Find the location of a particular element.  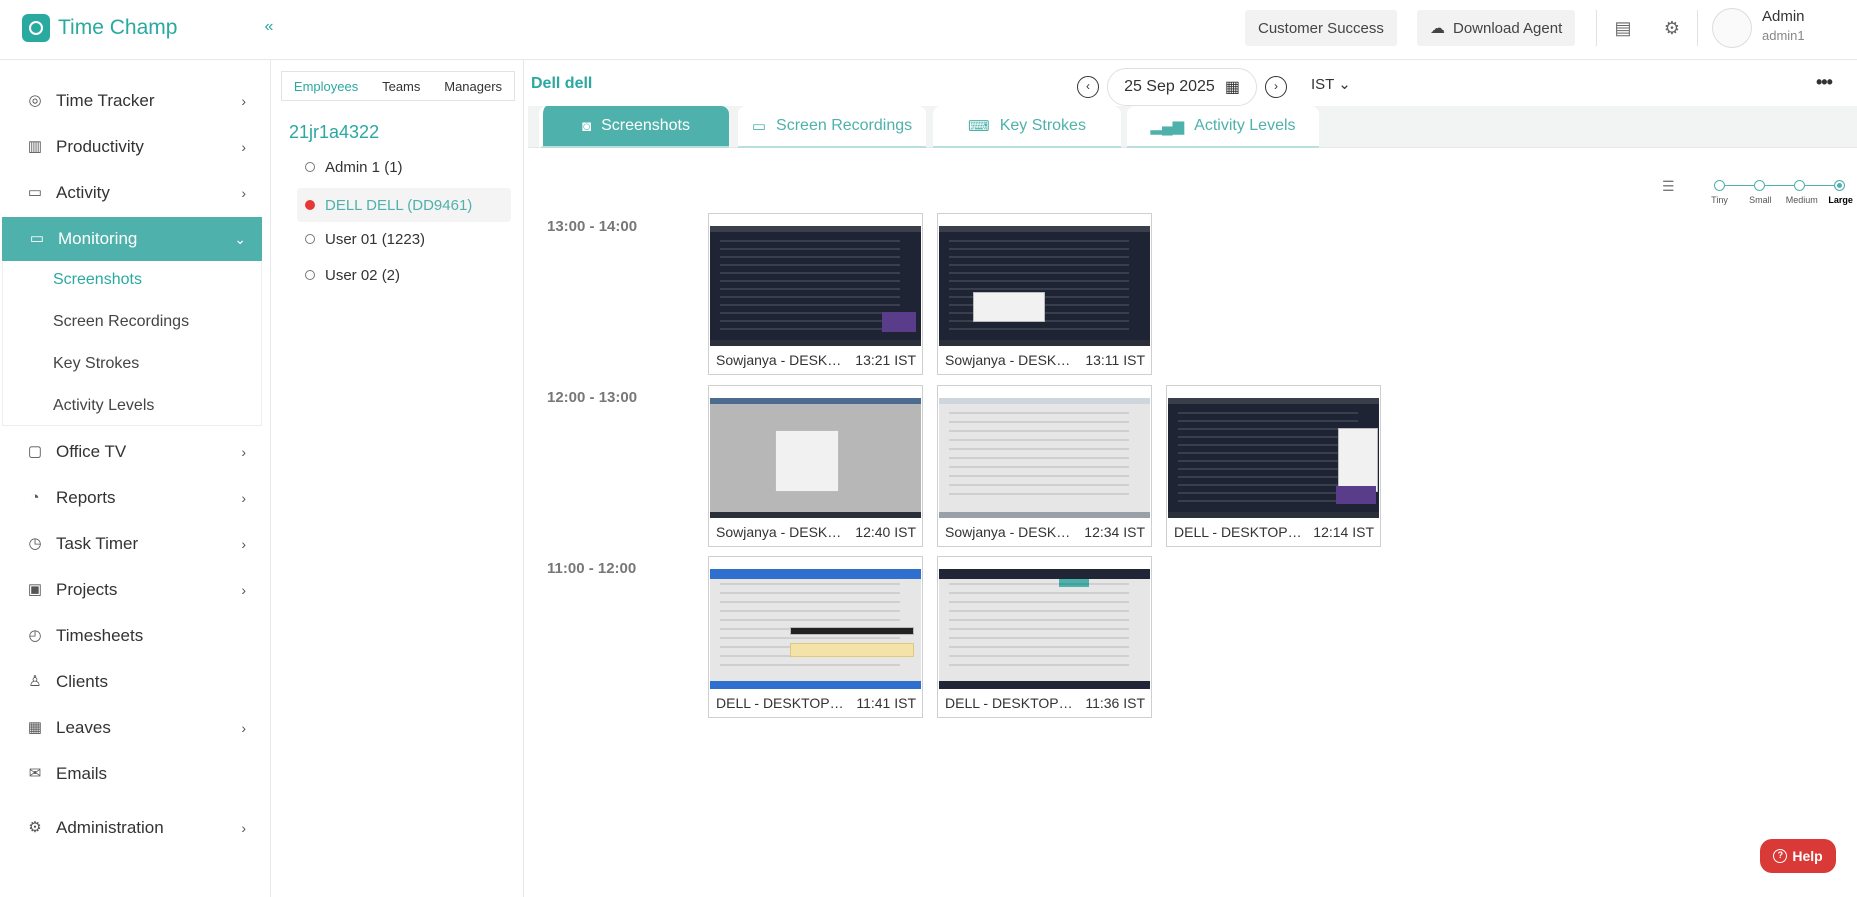

sidebar-item-emails: ✉ Emails is located at coordinates (131, 774).